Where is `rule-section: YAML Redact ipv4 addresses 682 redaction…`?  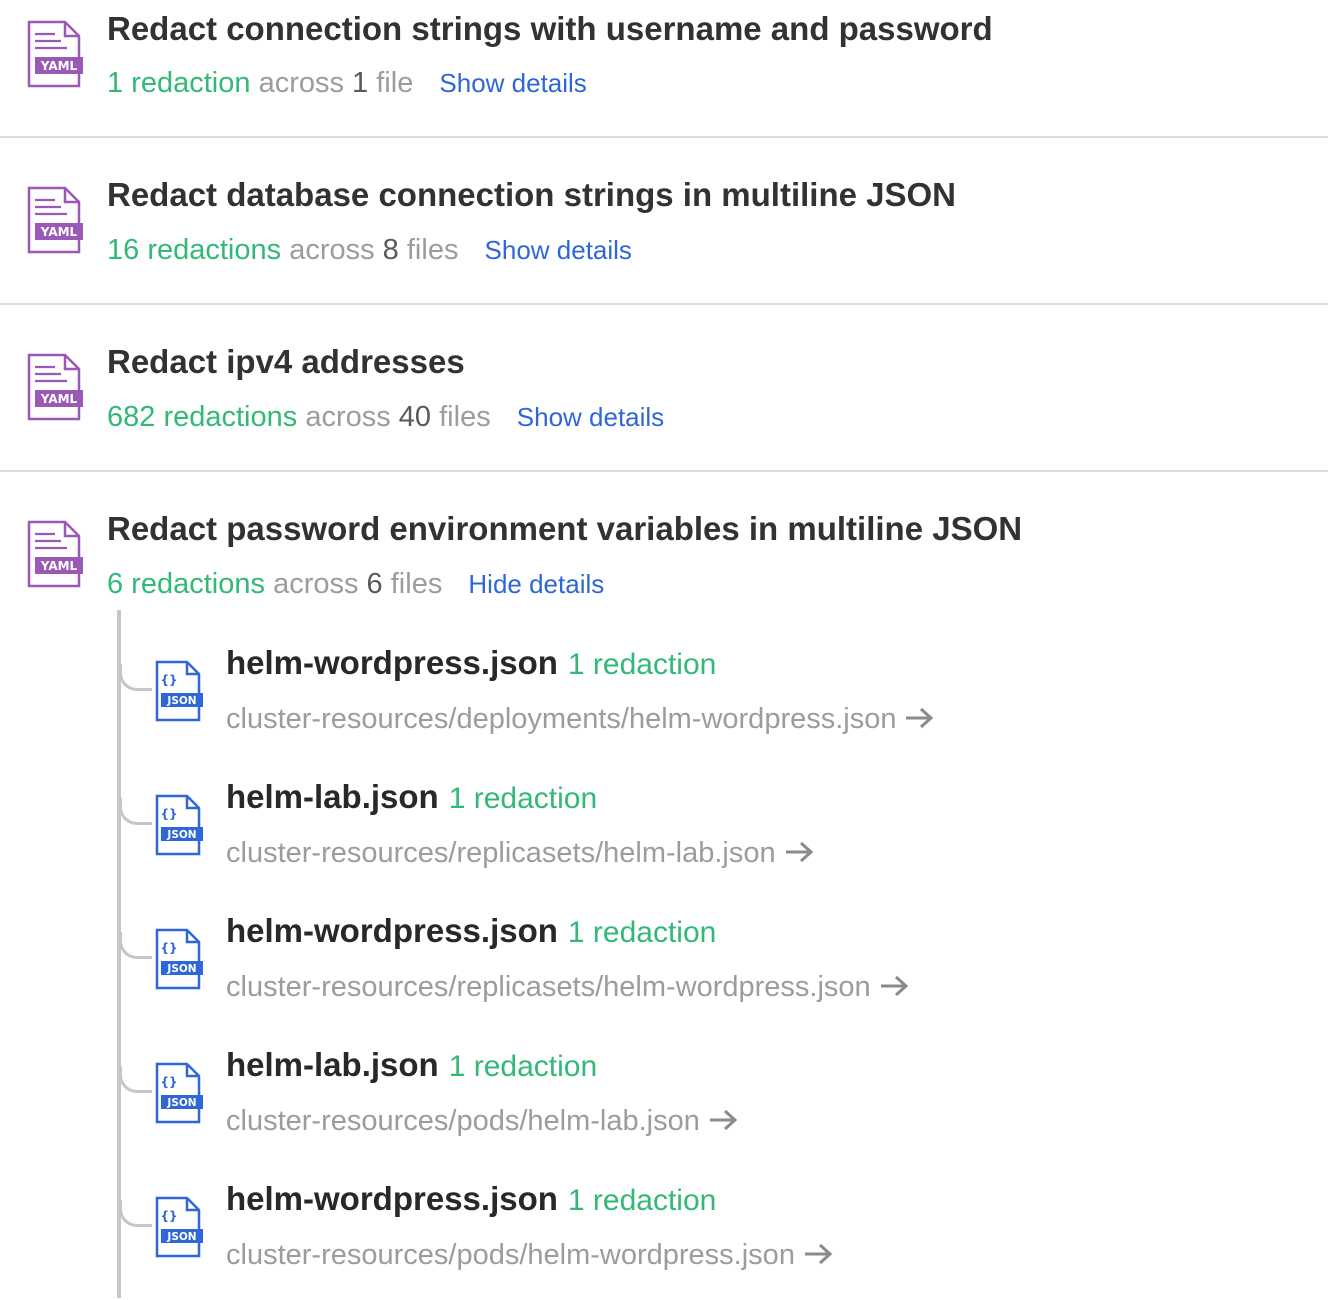 rule-section: YAML Redact ipv4 addresses 682 redaction… is located at coordinates (664, 388).